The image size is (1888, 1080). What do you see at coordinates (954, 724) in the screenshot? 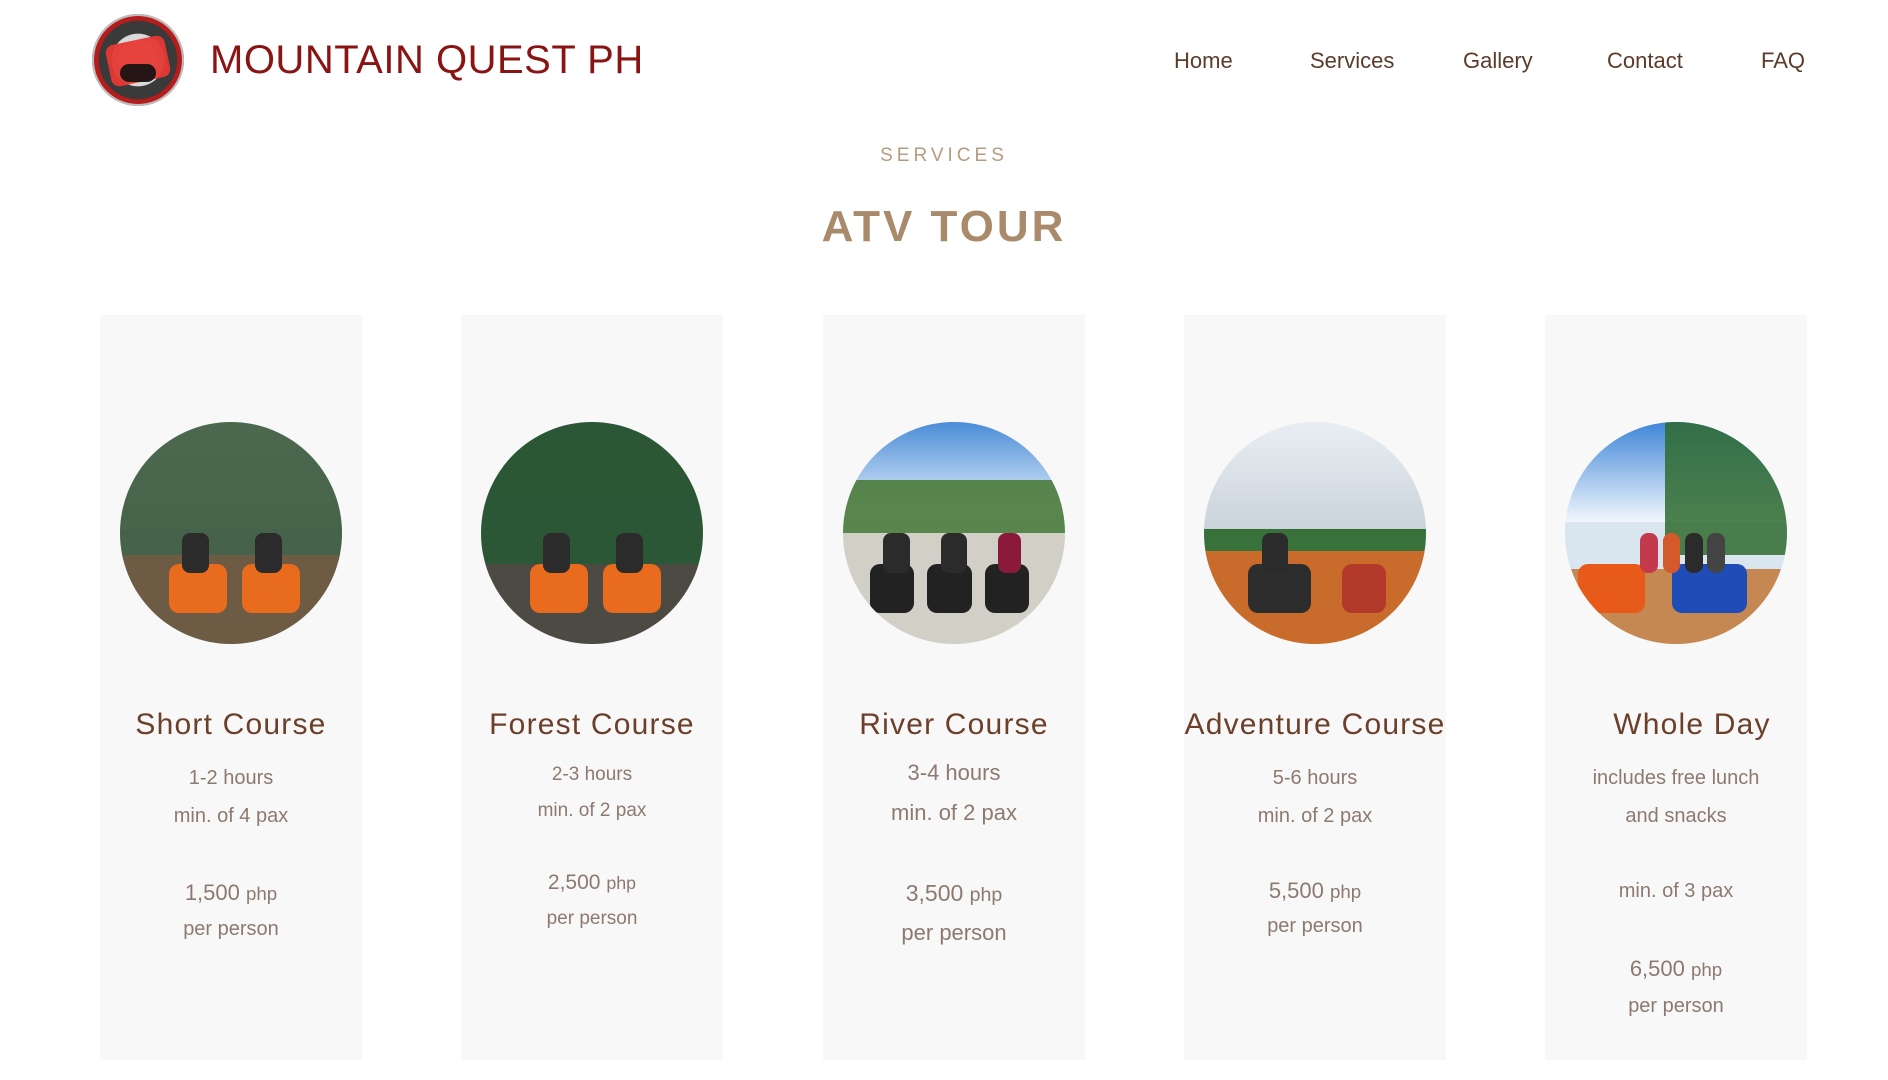
I see `tour-title: River Course` at bounding box center [954, 724].